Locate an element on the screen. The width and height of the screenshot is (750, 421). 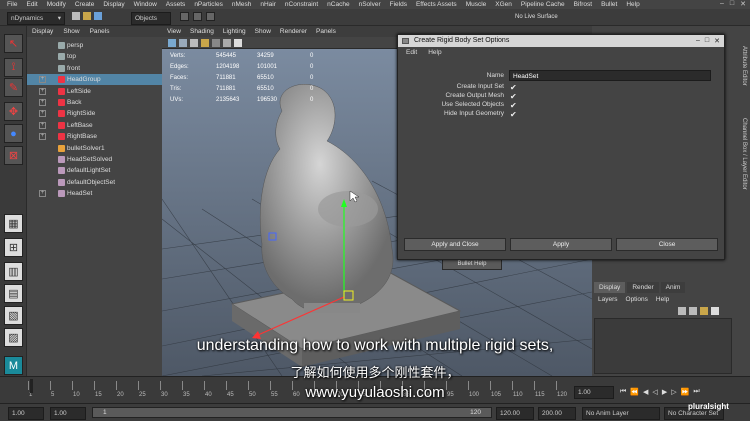
snap-point-icon is located at coordinates (210, 16).